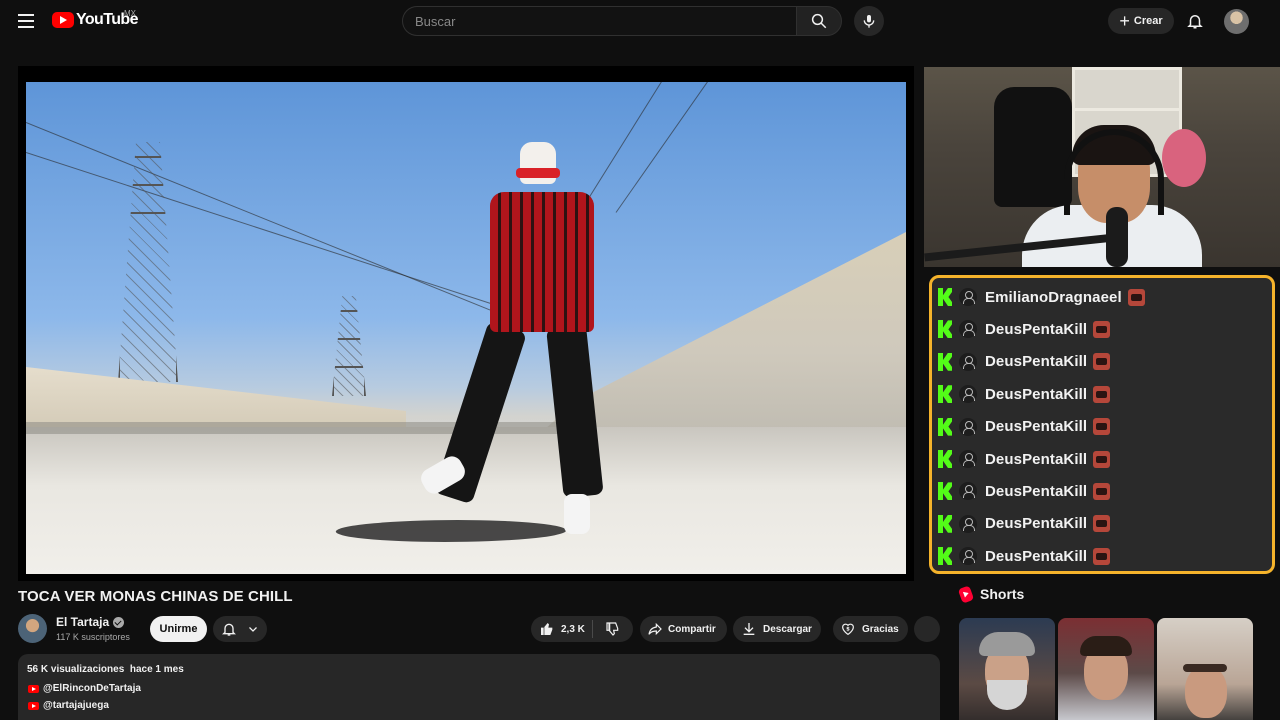 The width and height of the screenshot is (1280, 720). I want to click on share-button: Compartir, so click(683, 629).